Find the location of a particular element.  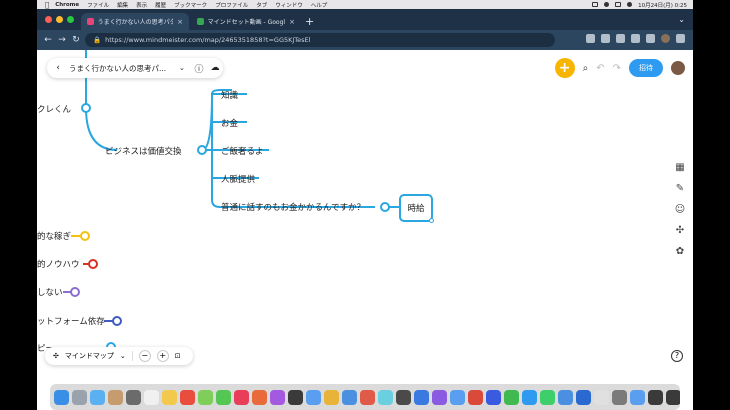

minimize-window-icon is located at coordinates (59, 19).